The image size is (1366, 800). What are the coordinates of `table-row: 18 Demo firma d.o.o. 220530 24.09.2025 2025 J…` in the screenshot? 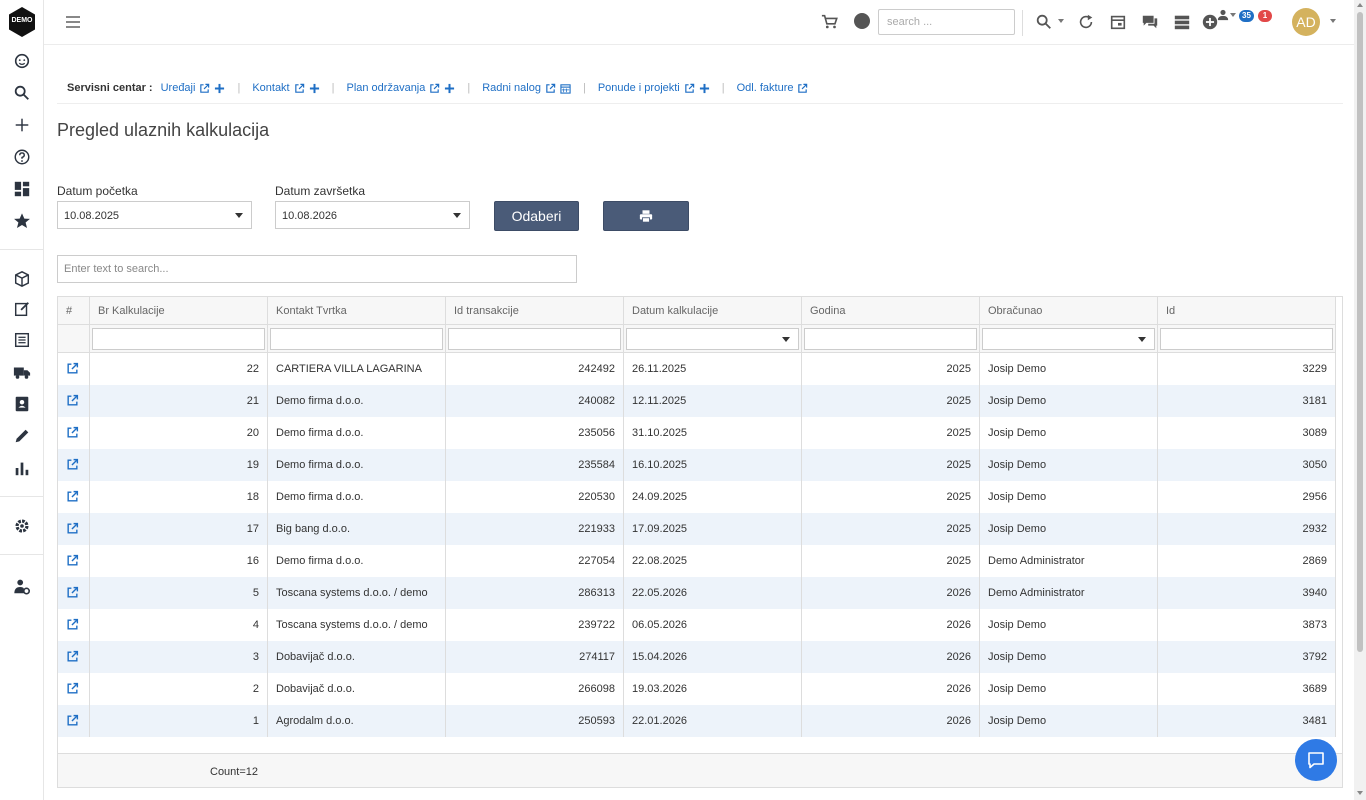 It's located at (697, 497).